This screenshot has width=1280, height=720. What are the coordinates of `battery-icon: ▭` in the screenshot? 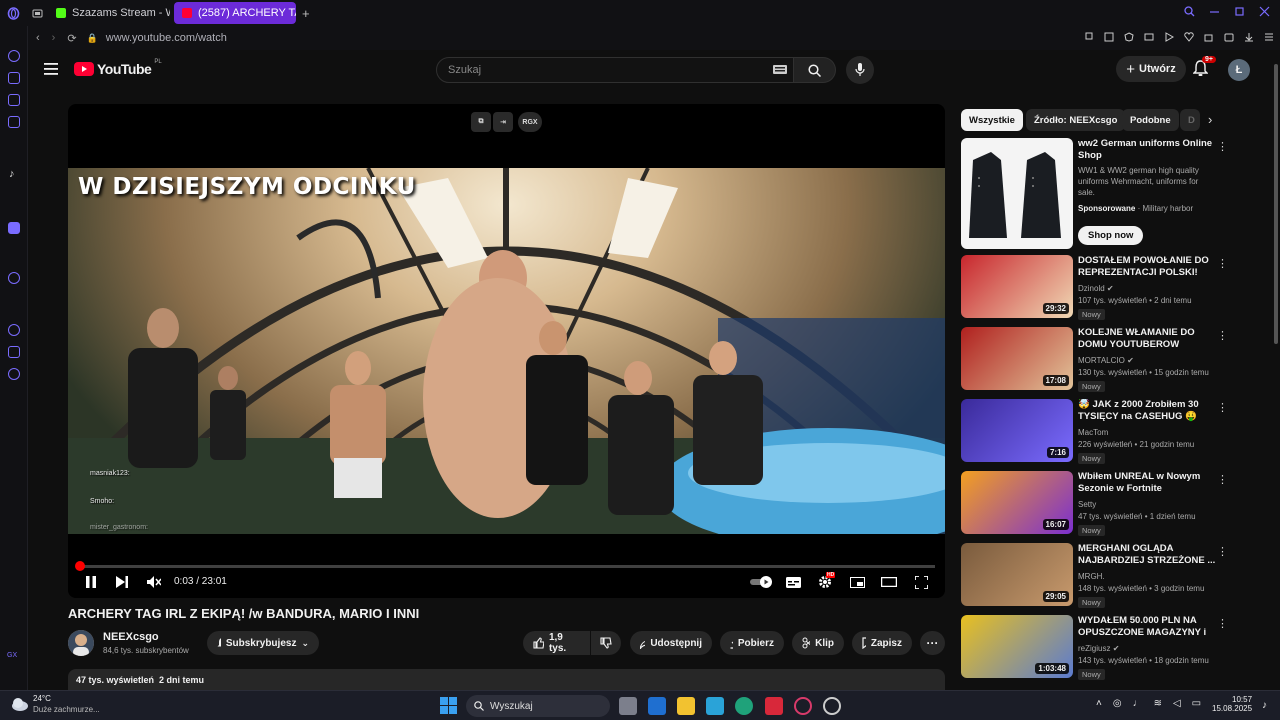 It's located at (1196, 703).